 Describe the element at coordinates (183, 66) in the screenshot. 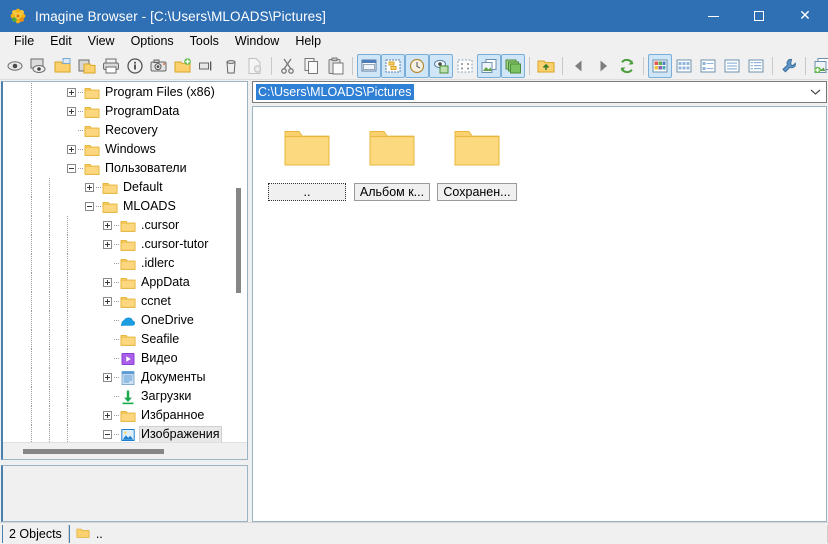

I see `new-folder-icon` at that location.